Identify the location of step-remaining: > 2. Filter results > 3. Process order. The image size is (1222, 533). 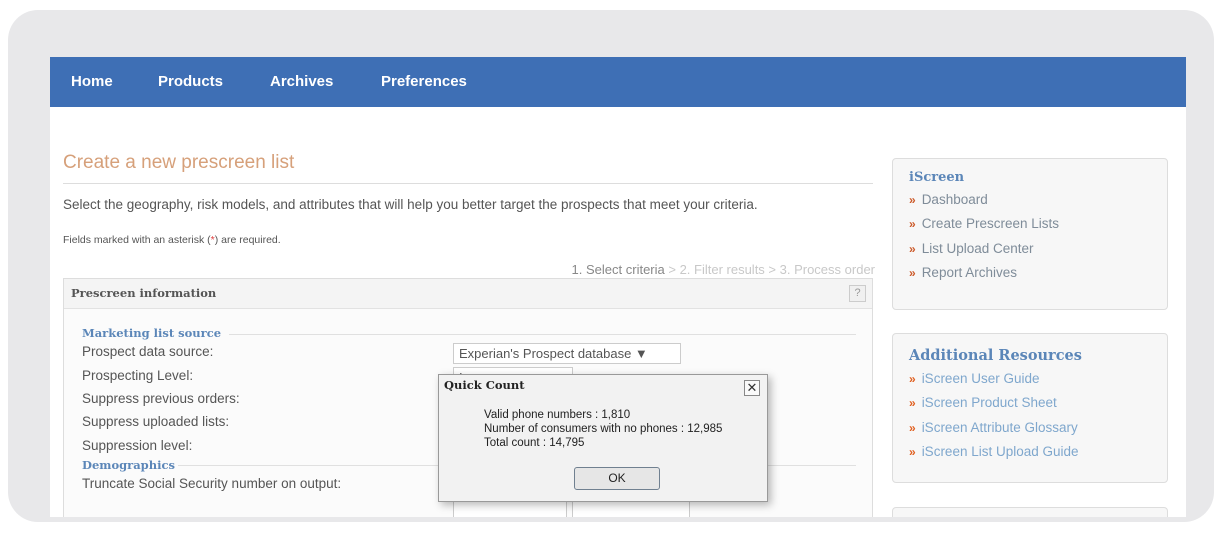
(769, 269).